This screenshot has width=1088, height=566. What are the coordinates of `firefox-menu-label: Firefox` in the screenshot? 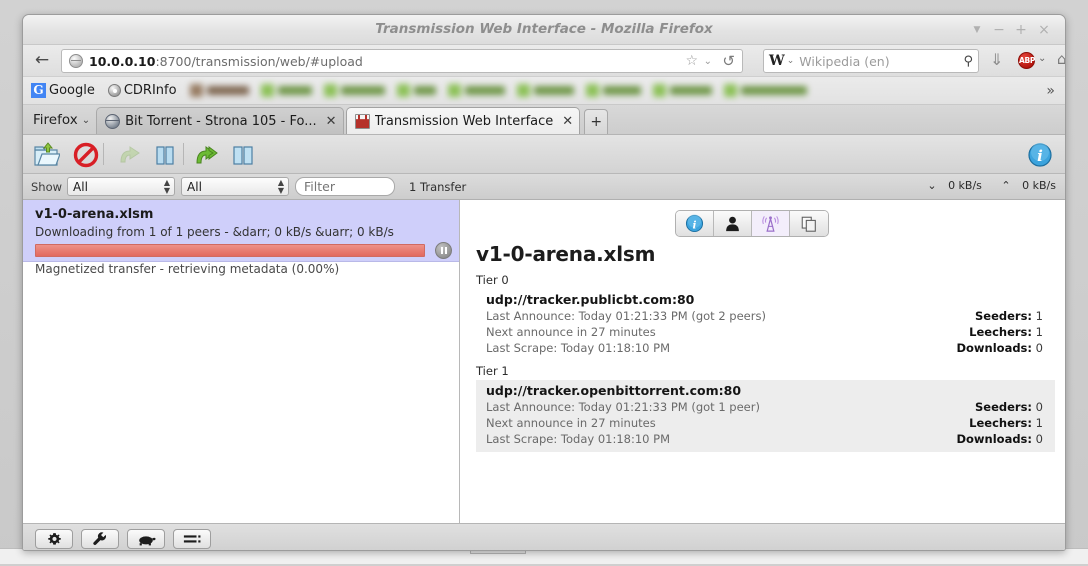 It's located at (55, 120).